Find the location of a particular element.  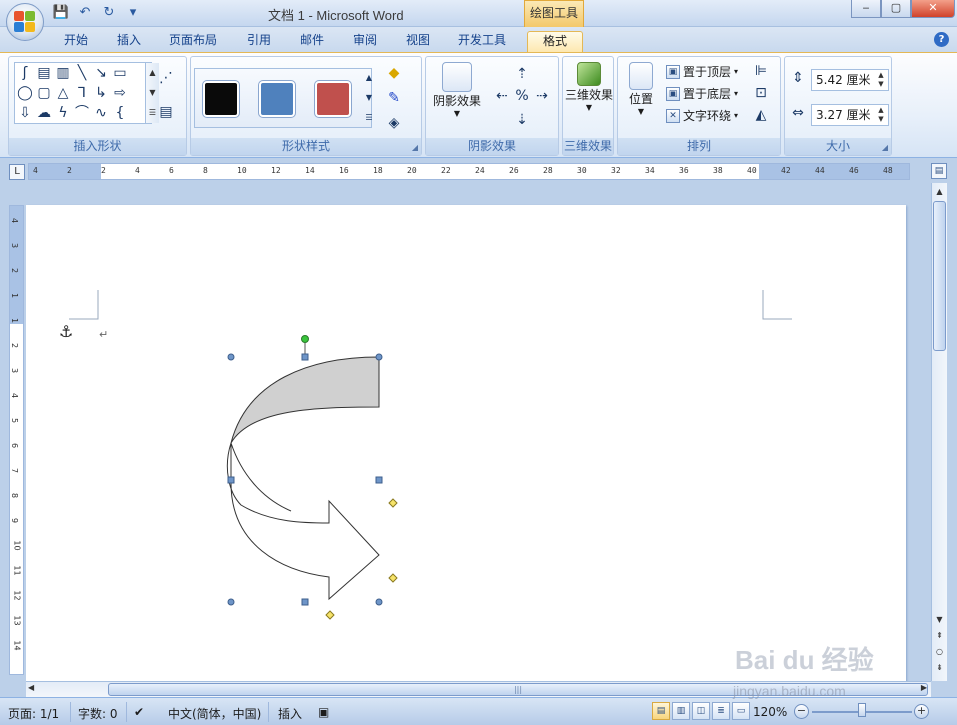

shadow-toggle-icon: % is located at coordinates (522, 96).